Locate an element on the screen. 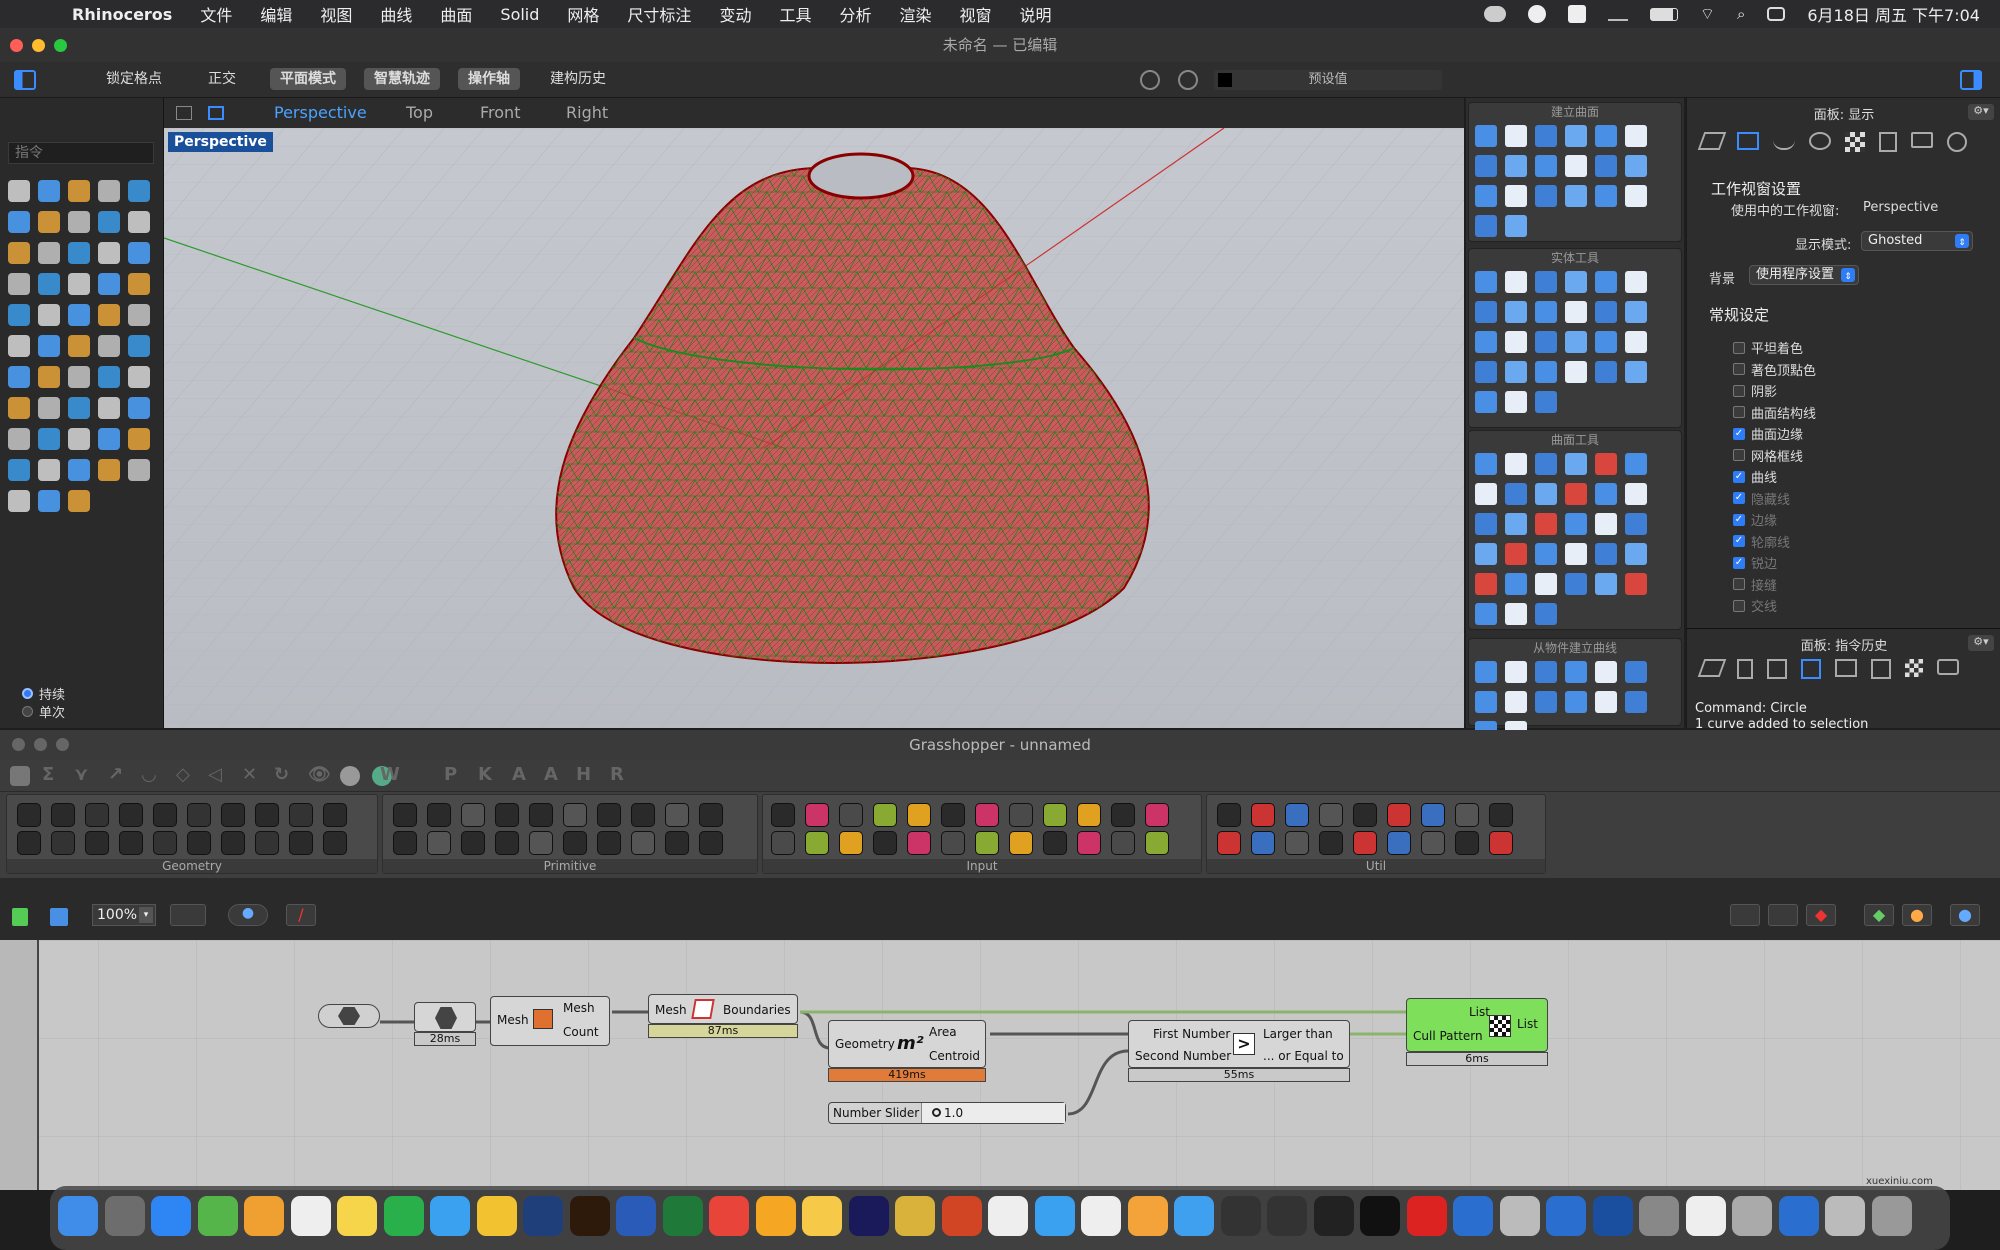 The image size is (2000, 1250). background-select: 使用程序设置 ⇕ is located at coordinates (1804, 275).